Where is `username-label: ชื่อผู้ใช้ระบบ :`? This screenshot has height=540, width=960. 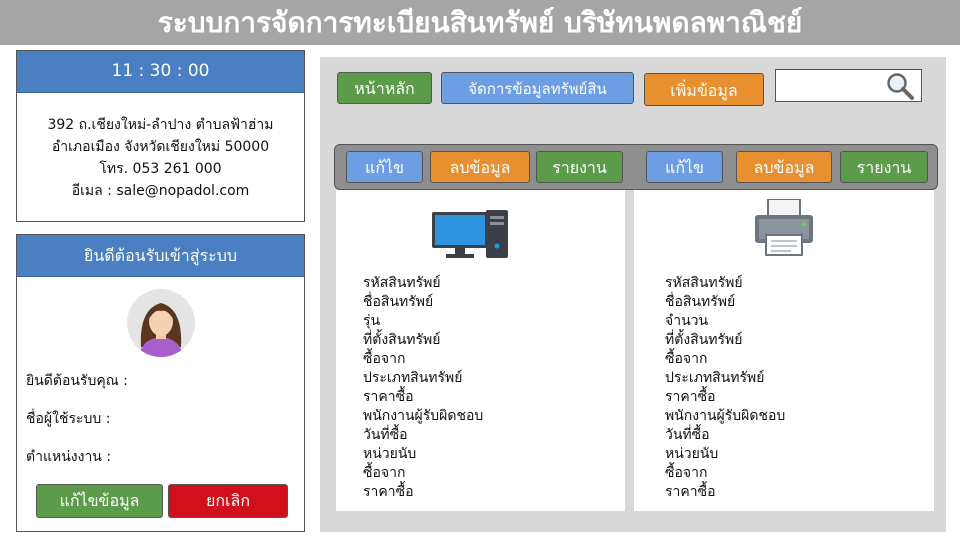
username-label: ชื่อผู้ใช้ระบบ : is located at coordinates (68, 419).